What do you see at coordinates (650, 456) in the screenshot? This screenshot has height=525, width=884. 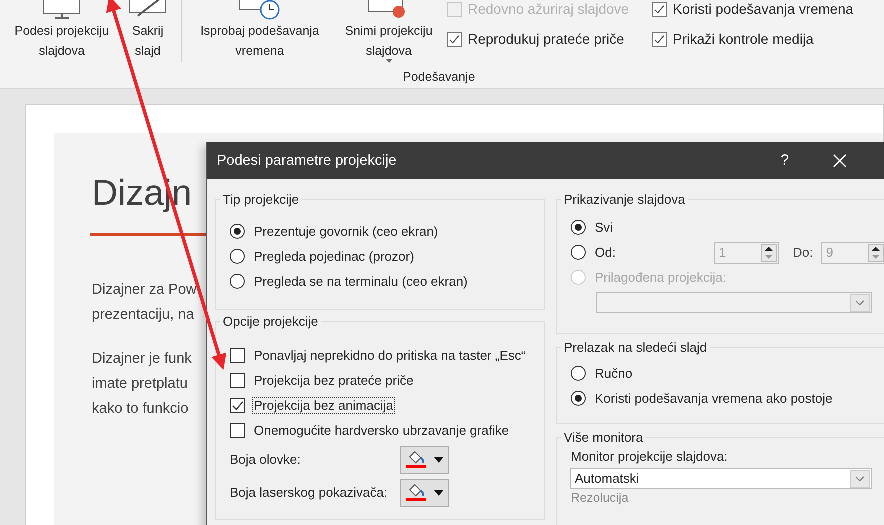 I see `field-label: Monitor projekcije slajdova:` at bounding box center [650, 456].